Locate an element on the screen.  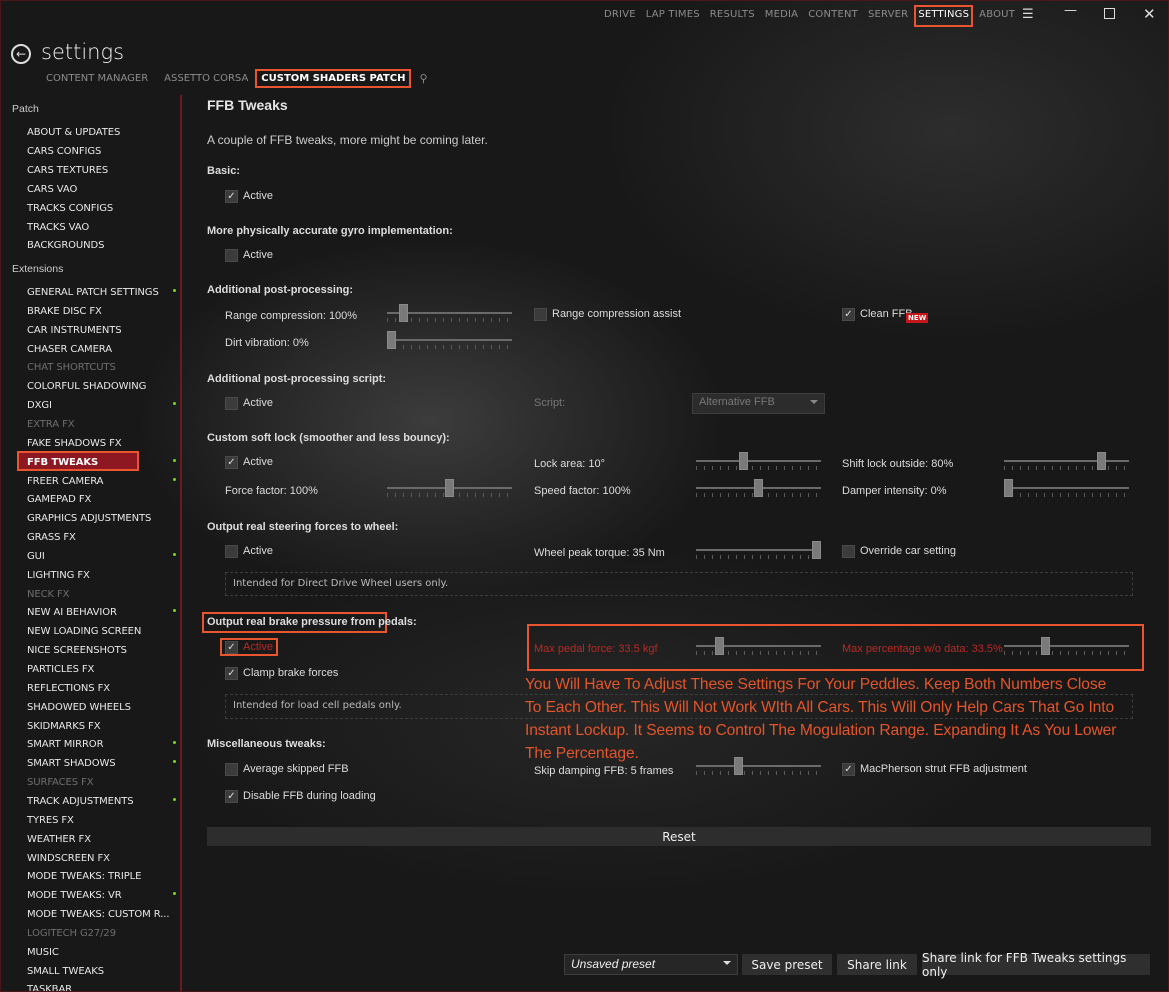
gyro-active-checkbox is located at coordinates (231, 255).